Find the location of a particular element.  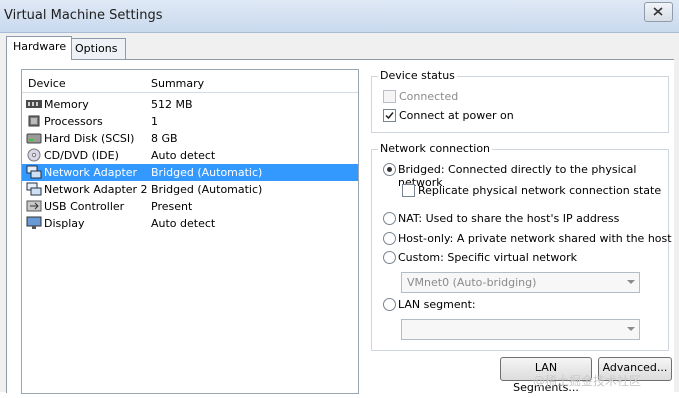

custom-radio is located at coordinates (389, 257).